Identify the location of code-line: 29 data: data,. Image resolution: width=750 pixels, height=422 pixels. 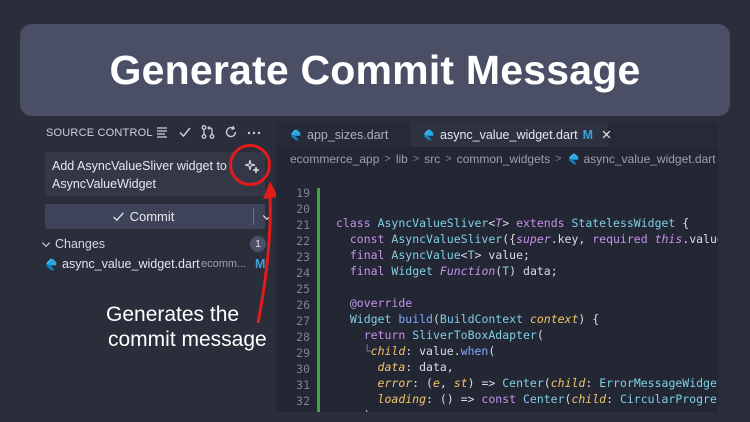
(497, 353).